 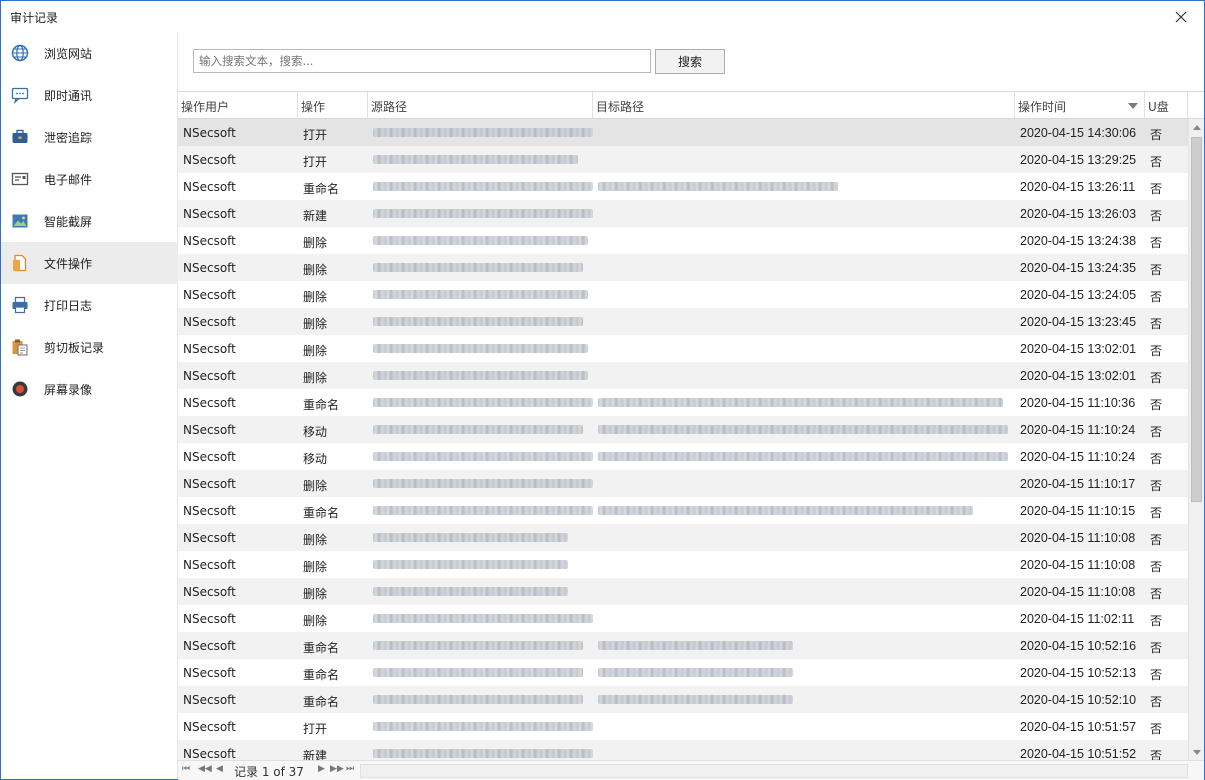 What do you see at coordinates (1078, 349) in the screenshot?
I see `cell-time: 2020-04-15 13:02:01` at bounding box center [1078, 349].